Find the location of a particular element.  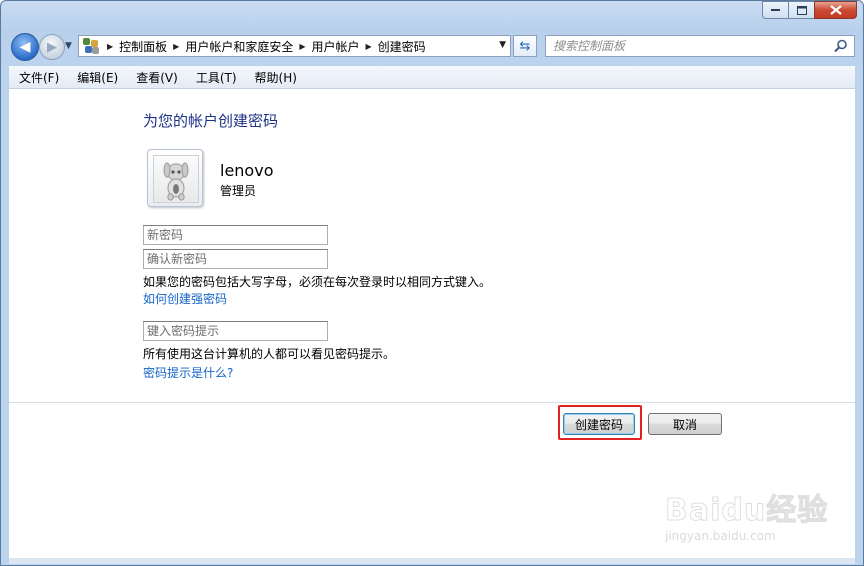

window-bottom-border is located at coordinates (432, 561).